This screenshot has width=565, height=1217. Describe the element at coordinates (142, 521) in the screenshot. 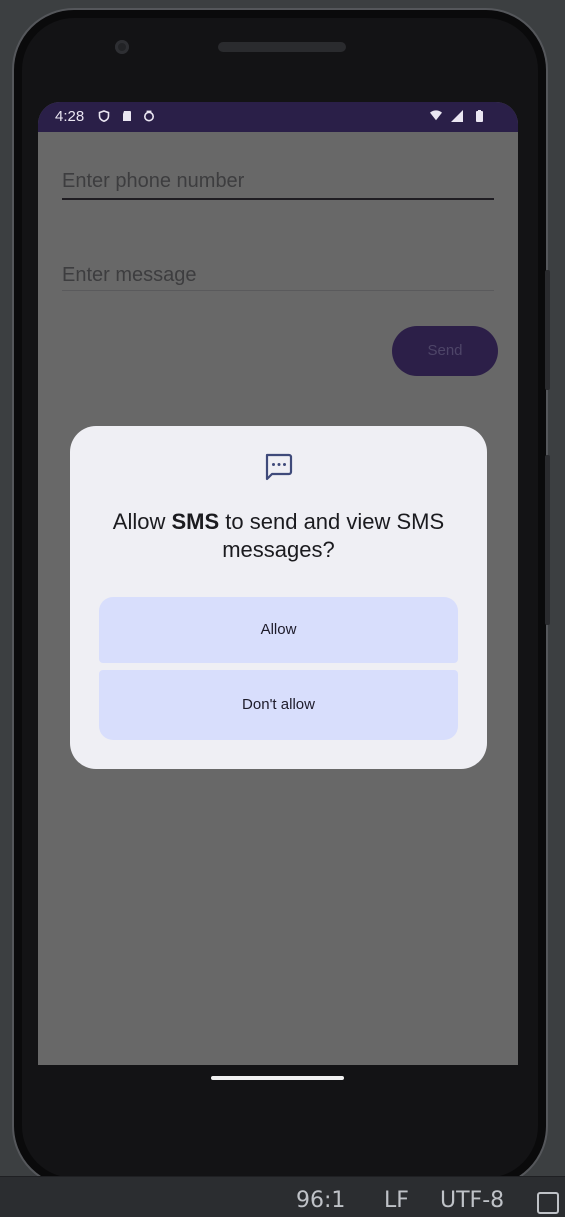

I see `dialog-title-prefix: Allow` at that location.